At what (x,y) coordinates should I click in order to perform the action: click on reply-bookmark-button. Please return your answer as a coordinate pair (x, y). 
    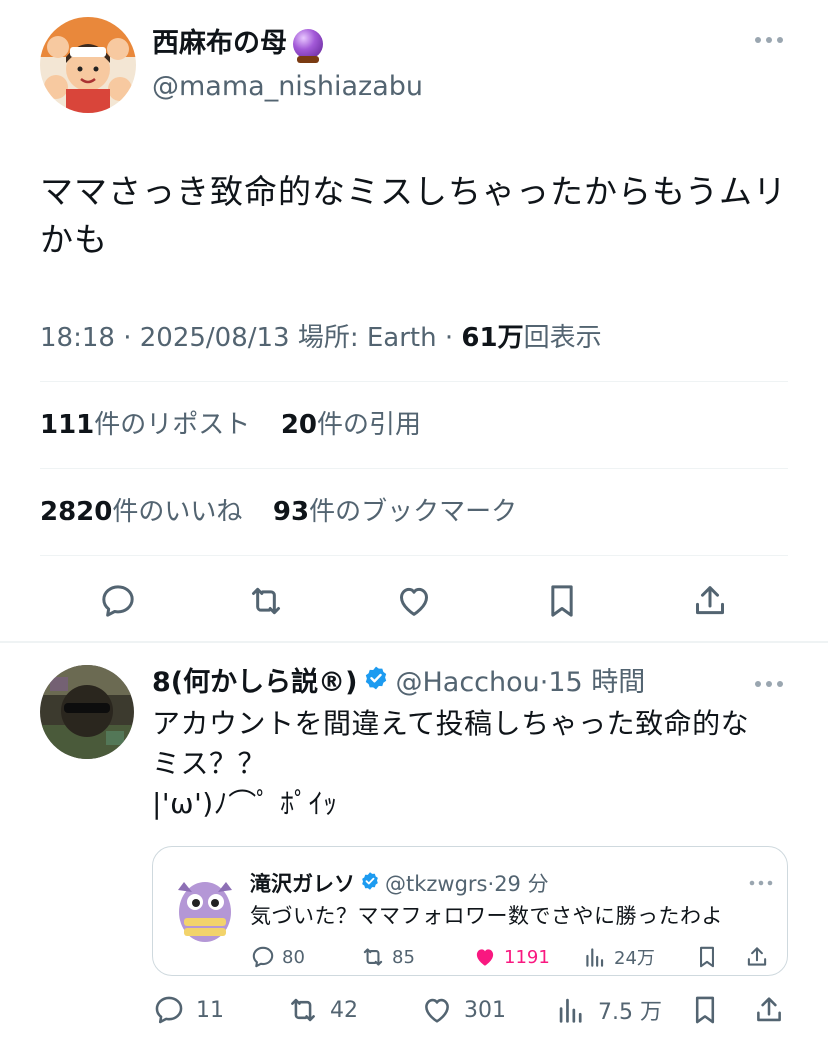
    Looking at the image, I should click on (710, 1010).